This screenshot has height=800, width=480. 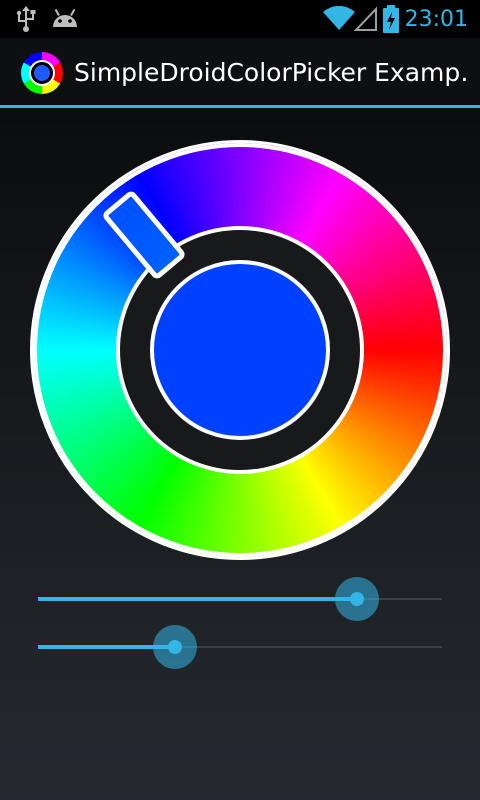 What do you see at coordinates (436, 19) in the screenshot?
I see `status-clock: 23:01` at bounding box center [436, 19].